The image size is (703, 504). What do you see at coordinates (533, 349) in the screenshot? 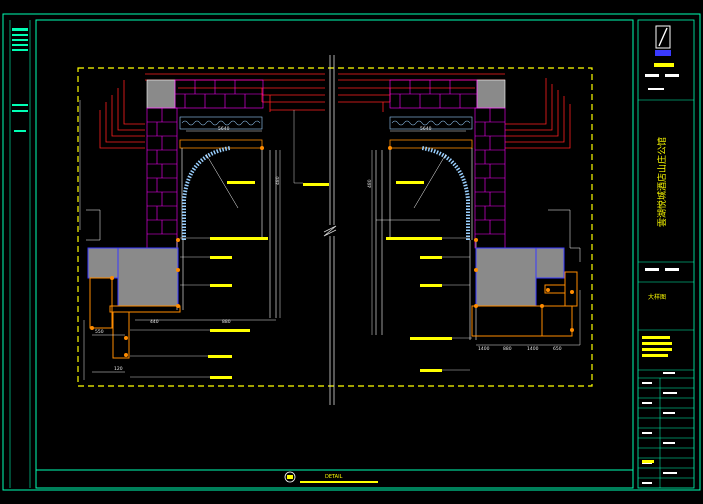
I see `dim-right-bottom-c: 1400` at bounding box center [533, 349].